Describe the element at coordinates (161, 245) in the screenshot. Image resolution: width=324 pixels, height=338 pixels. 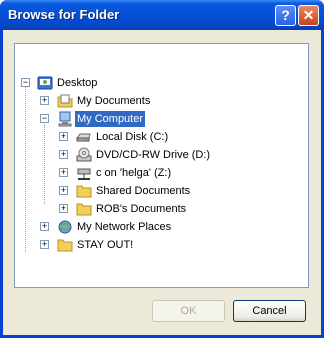
I see `tree-item-stay-out: + STAY OUT!` at that location.